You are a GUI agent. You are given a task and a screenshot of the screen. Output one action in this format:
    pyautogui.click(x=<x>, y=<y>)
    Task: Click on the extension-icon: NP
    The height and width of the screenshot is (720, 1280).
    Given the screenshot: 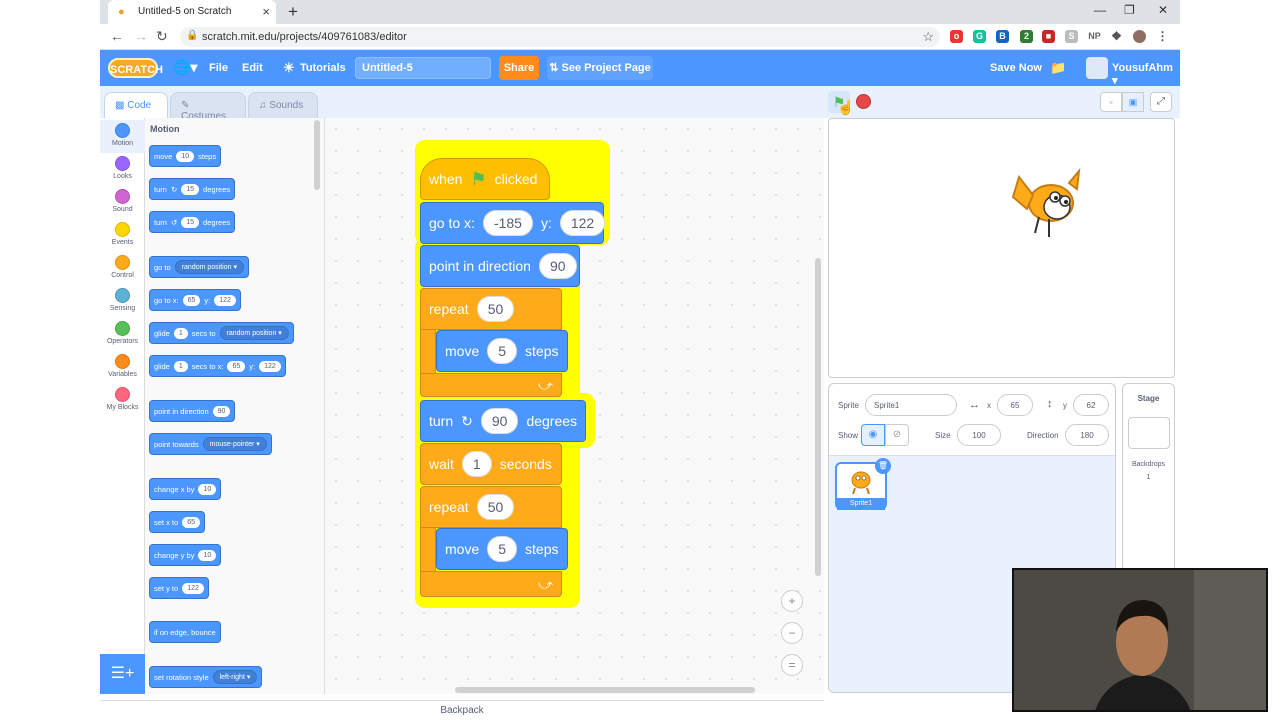 What is the action you would take?
    pyautogui.click(x=1094, y=36)
    